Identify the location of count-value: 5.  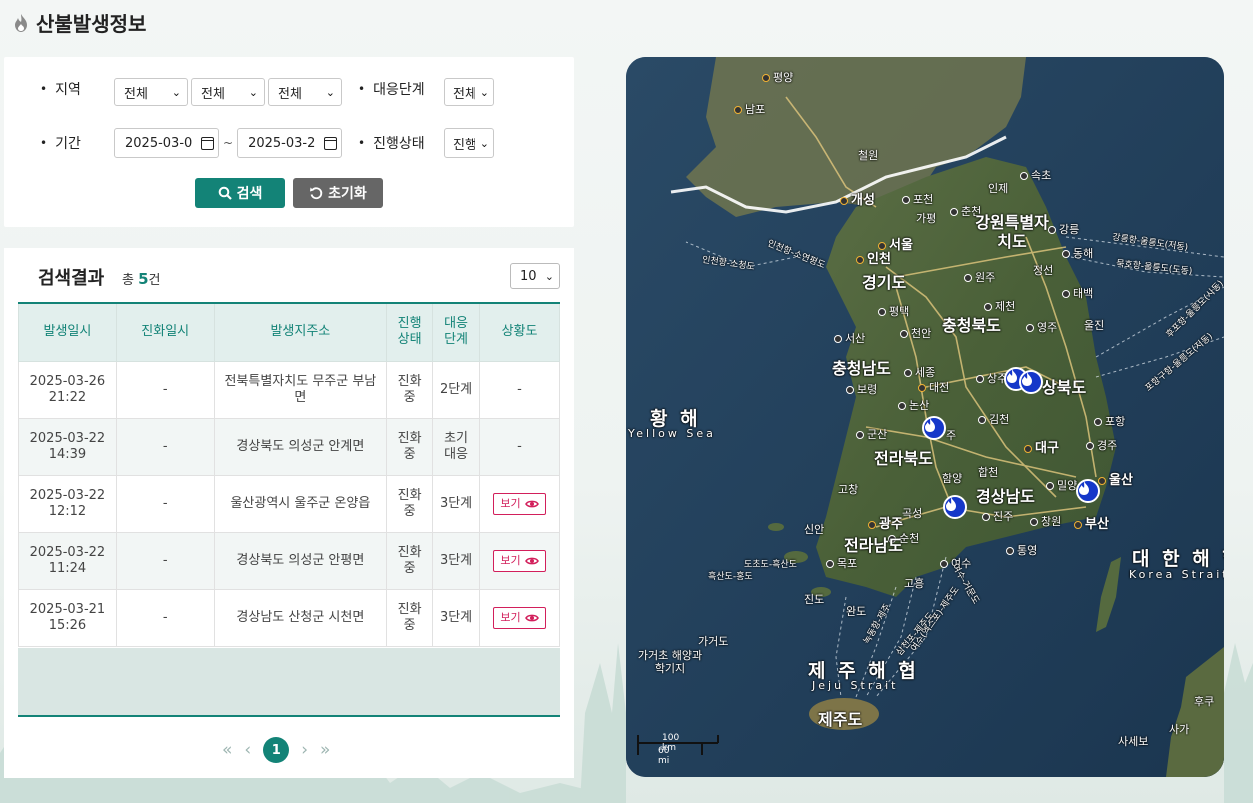
(143, 279).